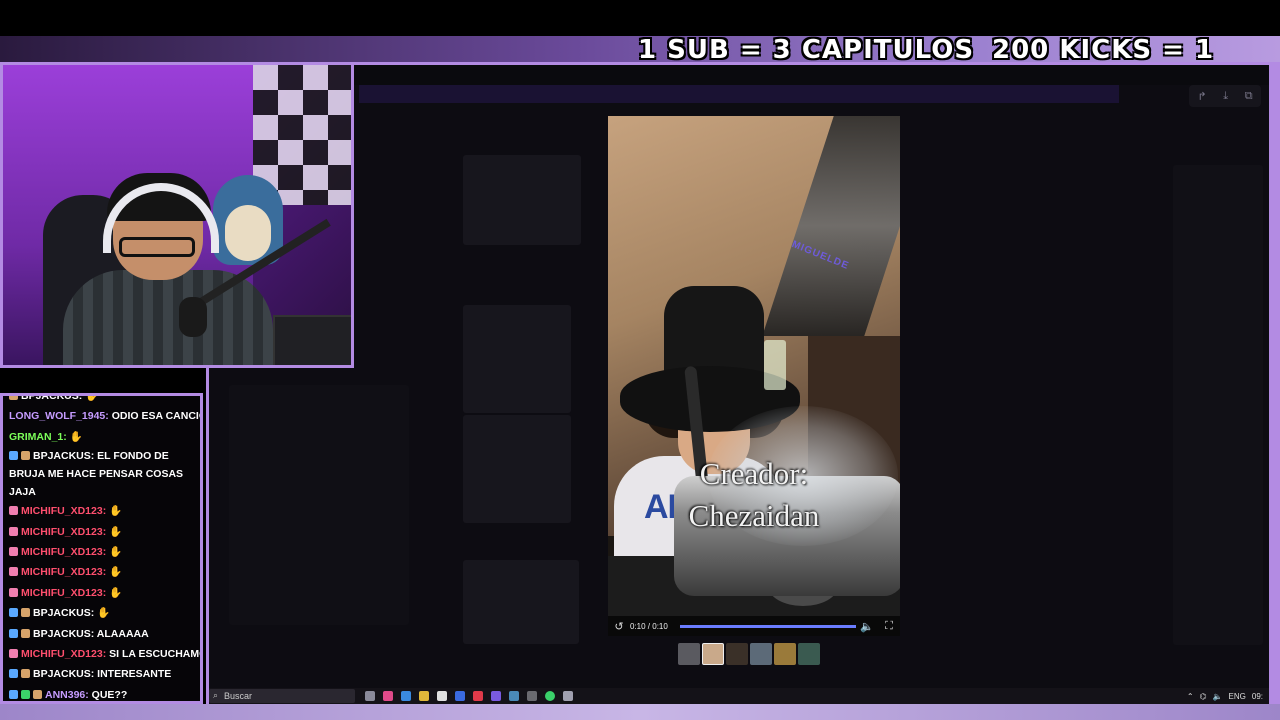 The image size is (1280, 720). I want to click on video-progress-fill, so click(768, 626).